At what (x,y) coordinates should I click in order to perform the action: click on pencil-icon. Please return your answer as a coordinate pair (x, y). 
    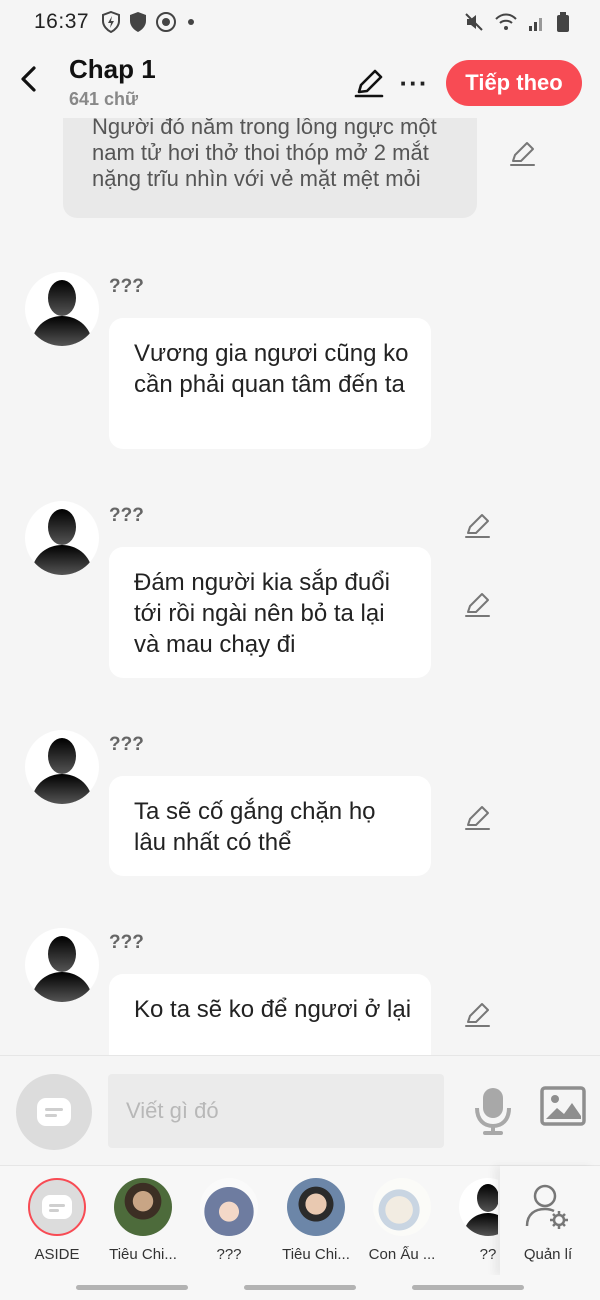
    Looking at the image, I should click on (369, 83).